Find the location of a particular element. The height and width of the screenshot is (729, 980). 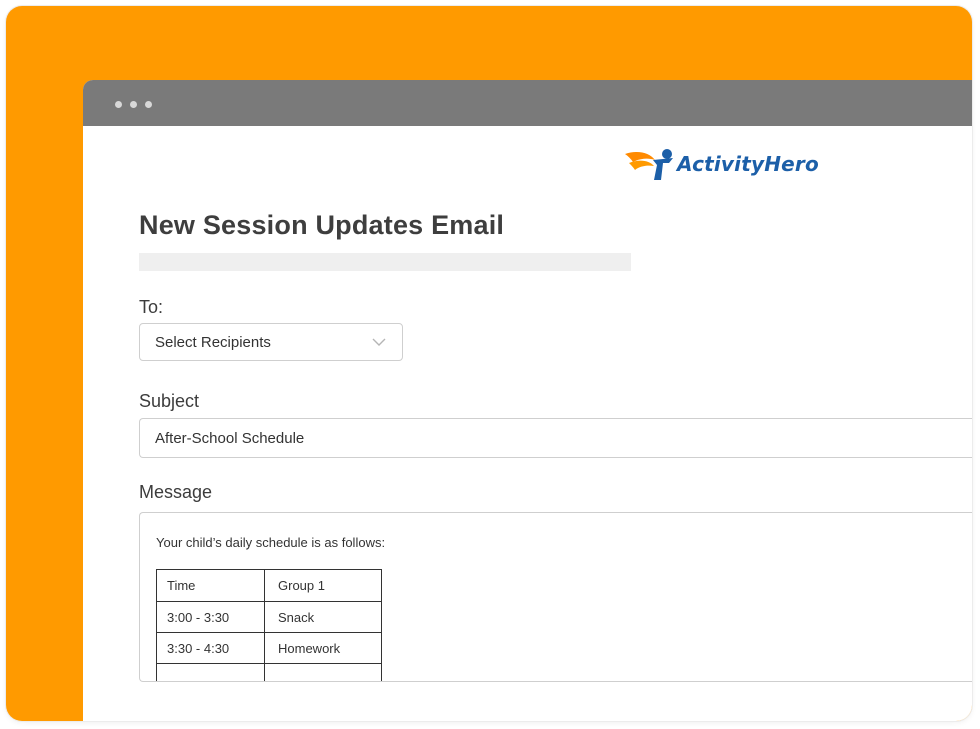

table-header-cell: Group 1 is located at coordinates (323, 585).